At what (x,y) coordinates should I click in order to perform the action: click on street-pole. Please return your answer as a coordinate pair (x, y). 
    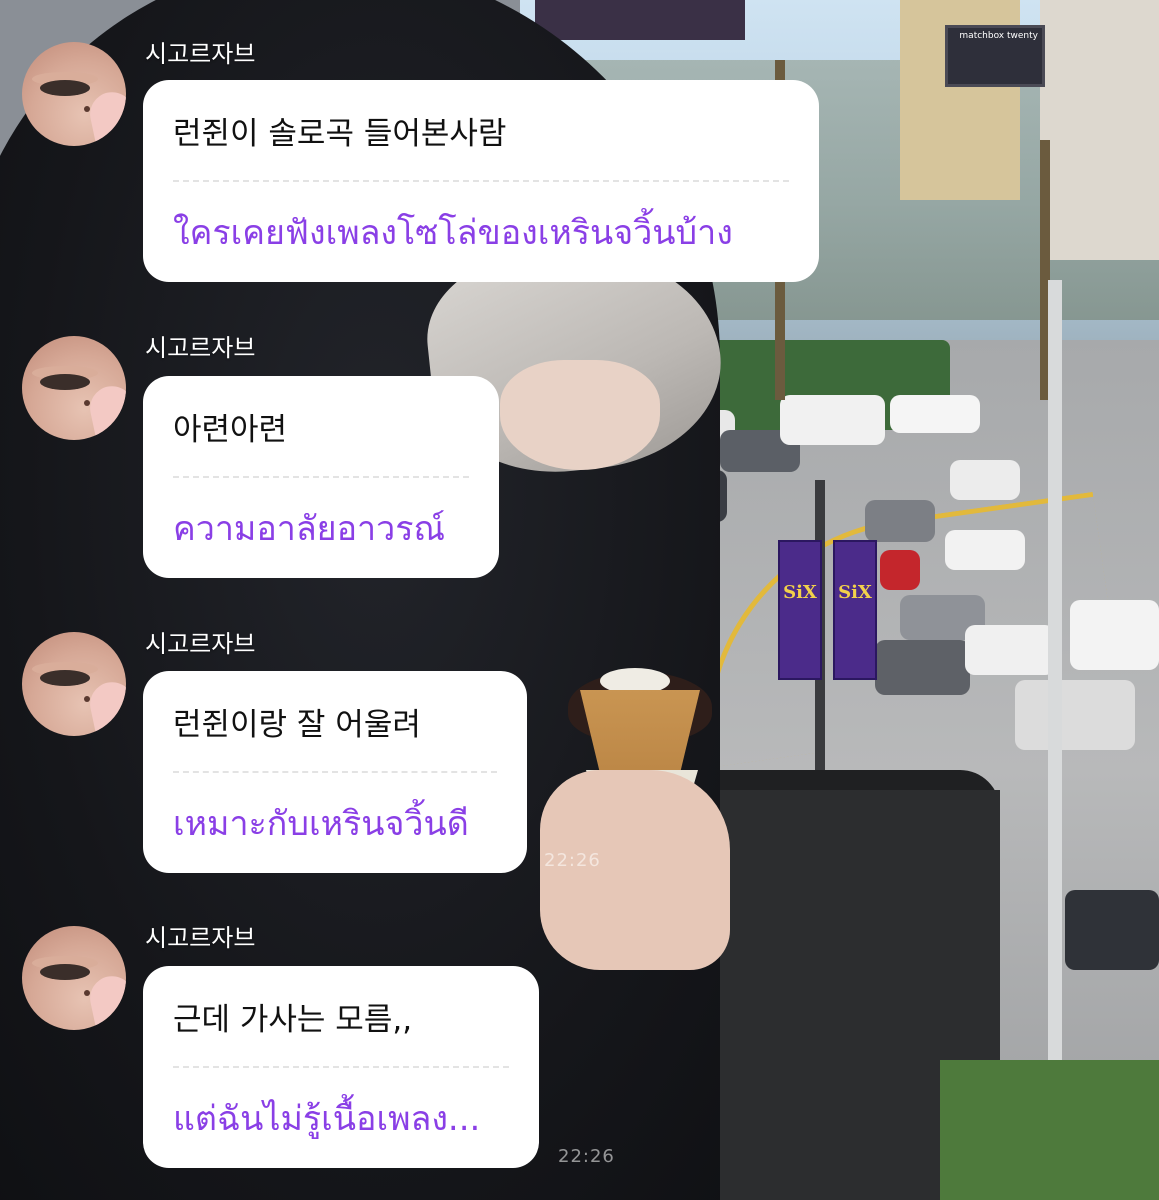
    Looking at the image, I should click on (1055, 705).